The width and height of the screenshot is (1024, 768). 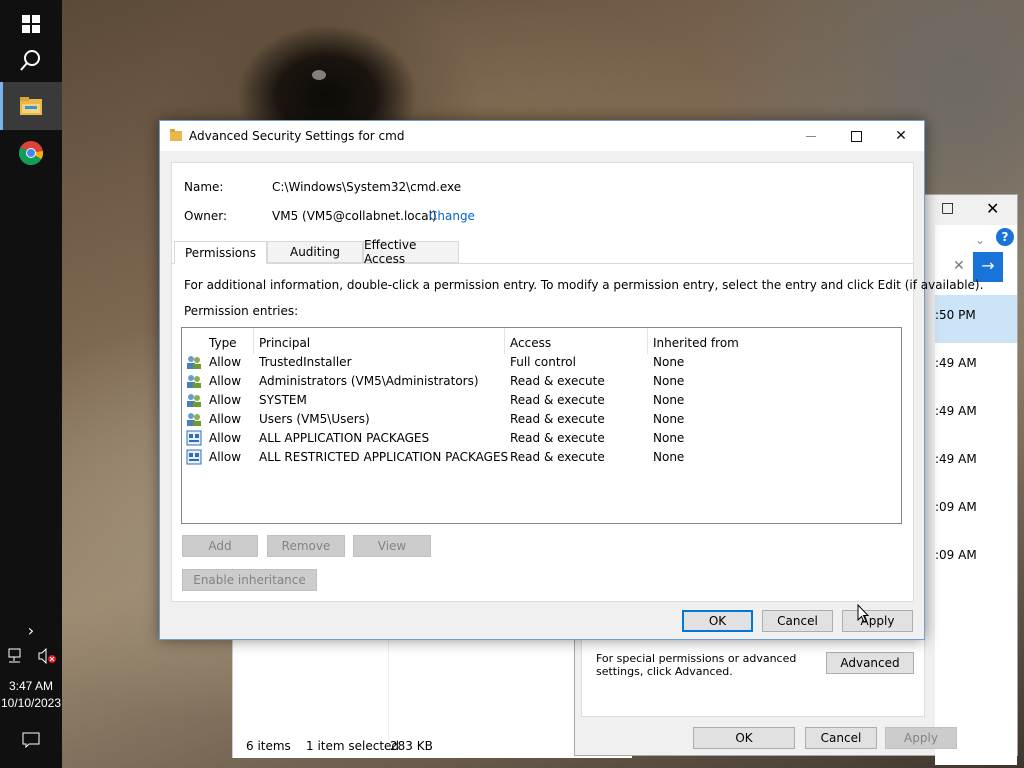 I want to click on status-size: 283 KB, so click(x=411, y=746).